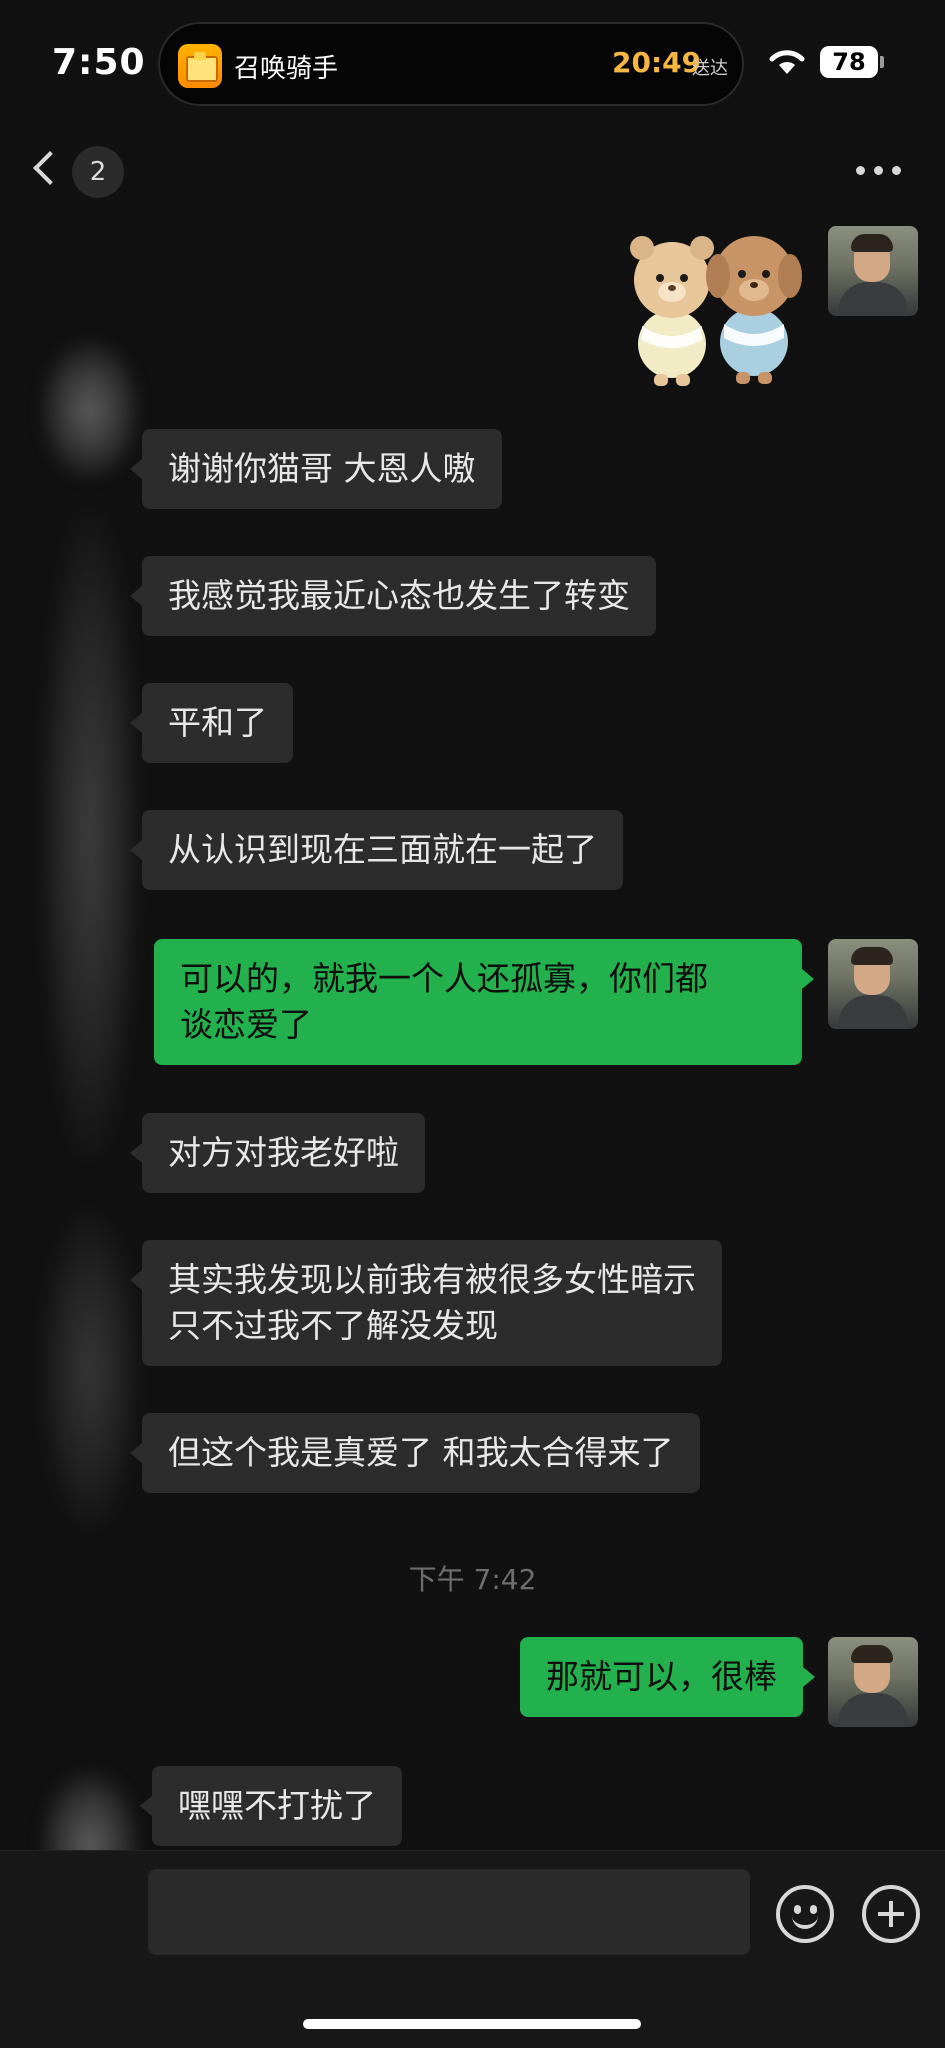 Image resolution: width=945 pixels, height=2048 pixels. What do you see at coordinates (393, 596) in the screenshot?
I see `incoming-message-bubble: 我感觉我最近心态也发生了转变` at bounding box center [393, 596].